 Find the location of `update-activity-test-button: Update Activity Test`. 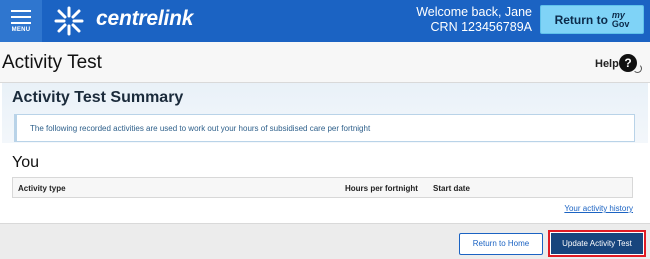

update-activity-test-button: Update Activity Test is located at coordinates (597, 243).